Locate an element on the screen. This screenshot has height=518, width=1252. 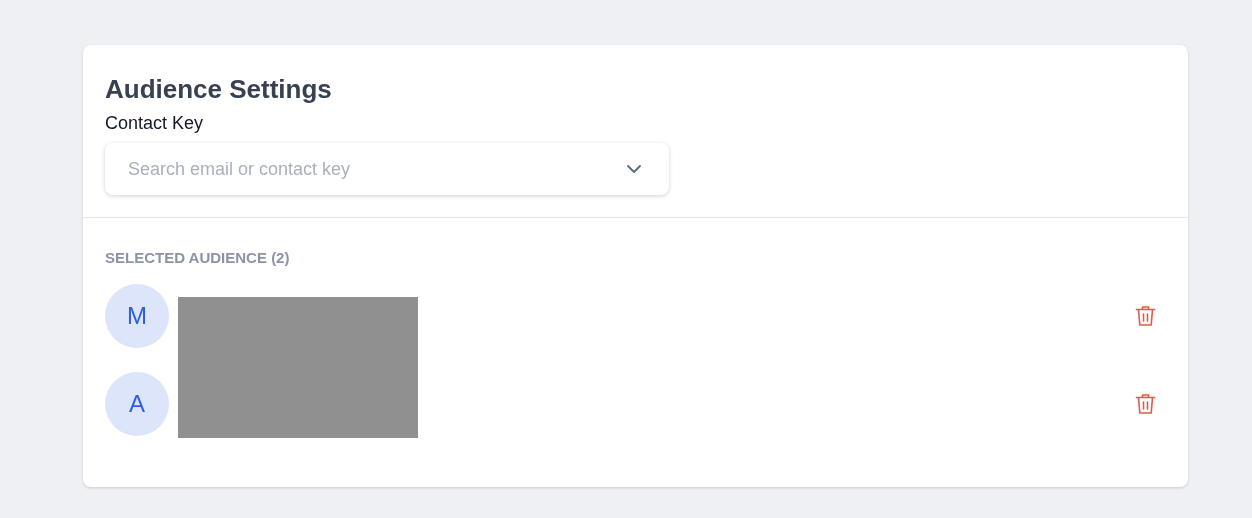
section-heading: SELECTED AUDIENCE (2) is located at coordinates (198, 258).